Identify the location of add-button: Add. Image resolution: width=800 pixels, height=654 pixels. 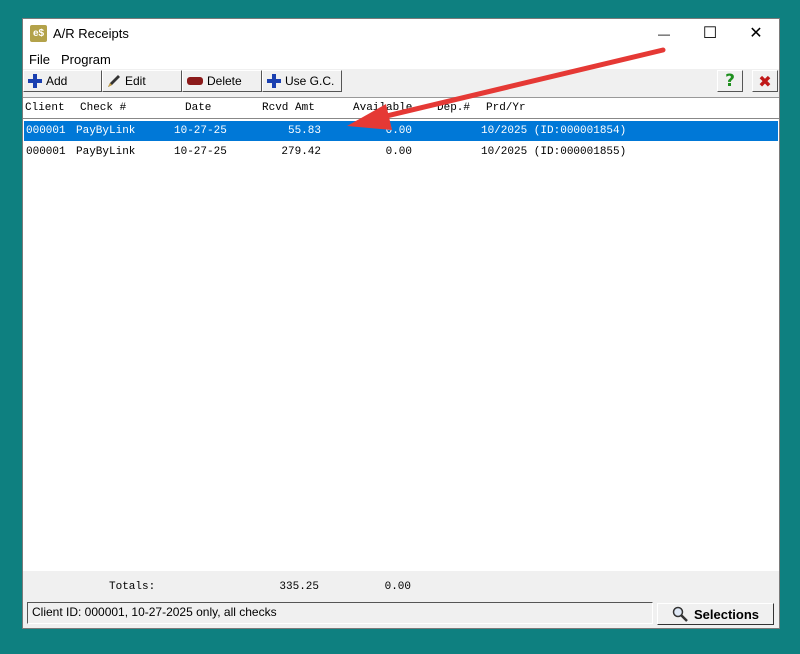
(62, 81).